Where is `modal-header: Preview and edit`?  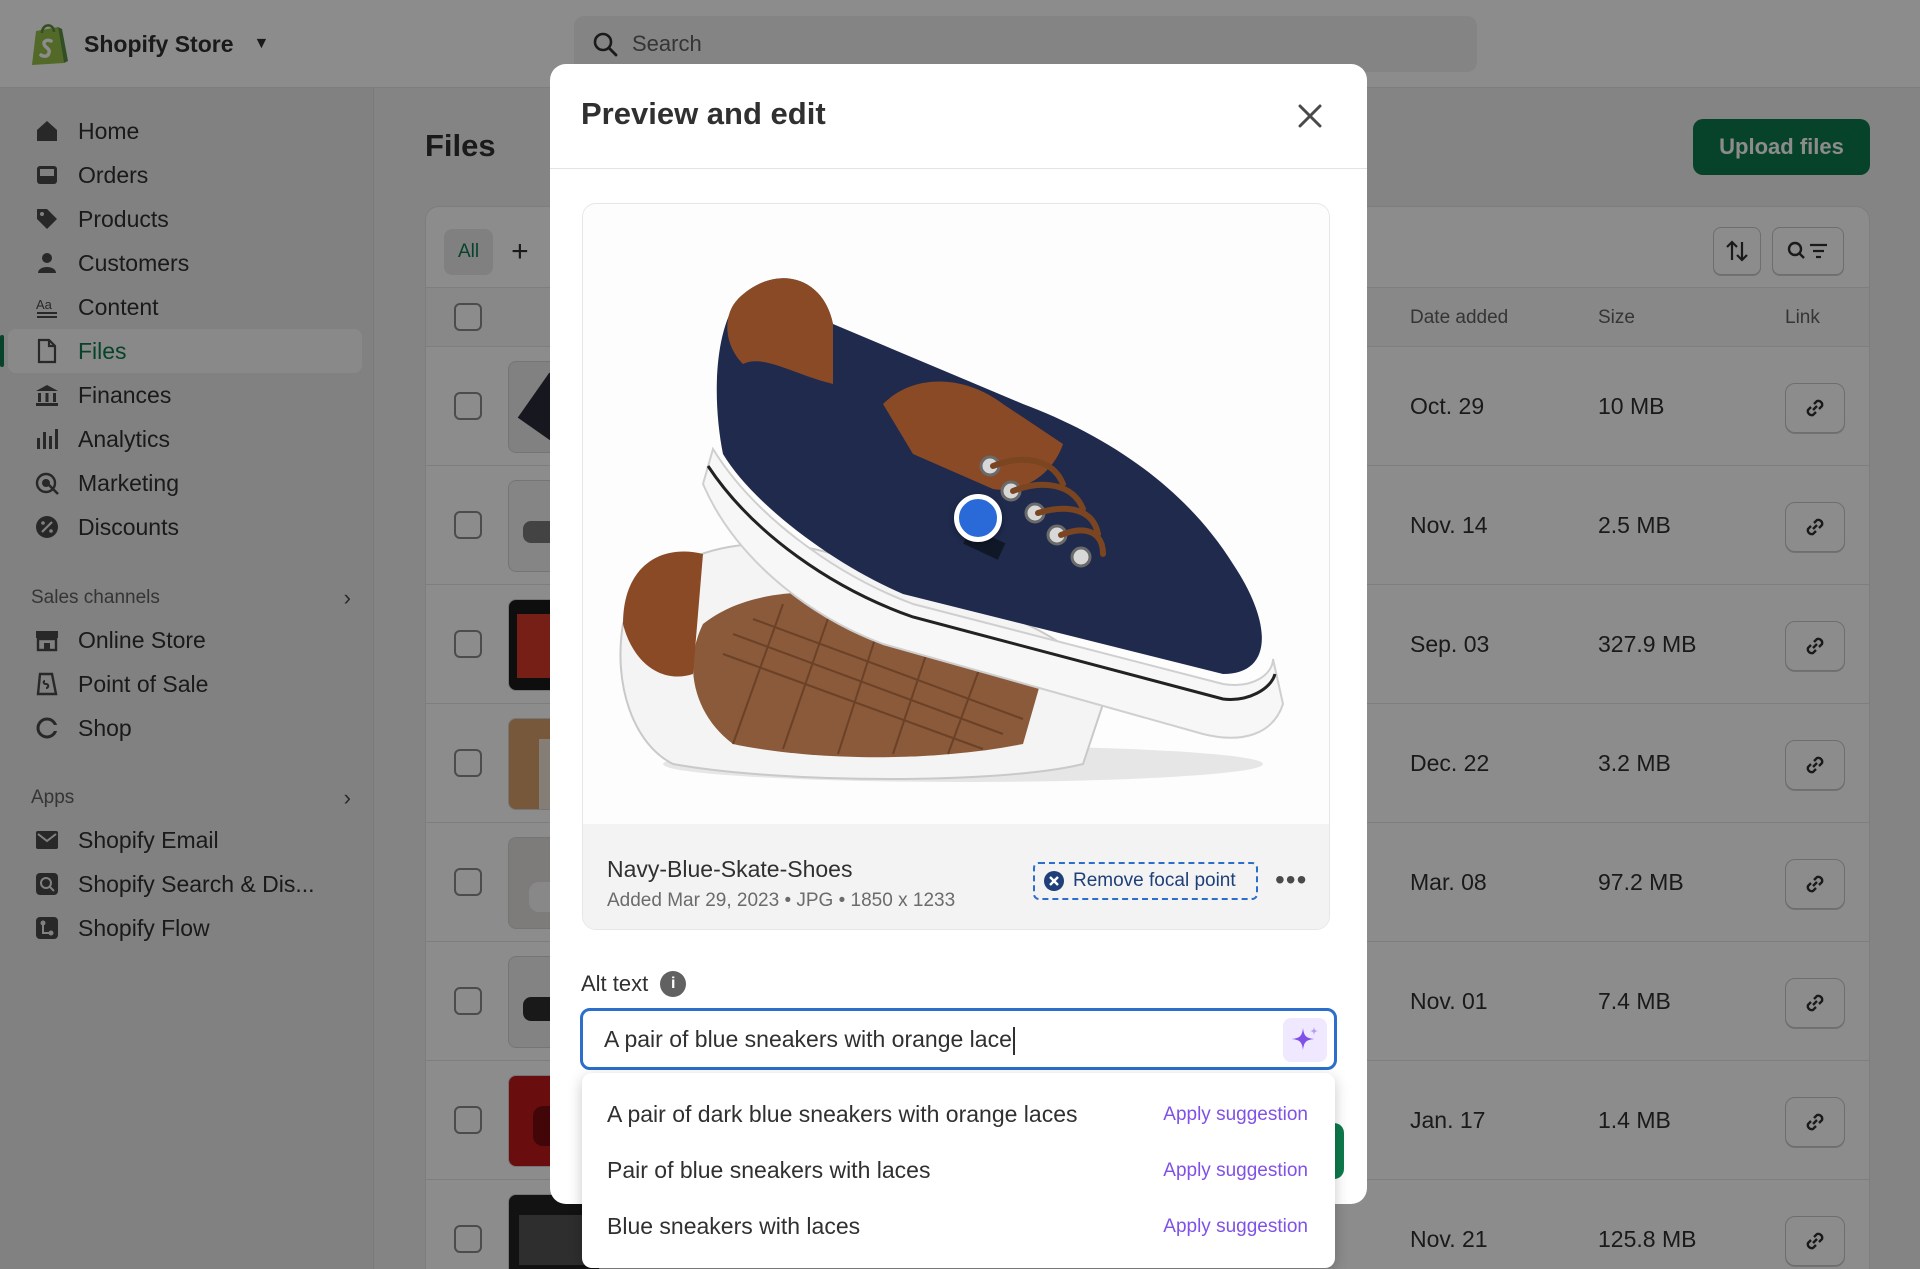 modal-header: Preview and edit is located at coordinates (958, 116).